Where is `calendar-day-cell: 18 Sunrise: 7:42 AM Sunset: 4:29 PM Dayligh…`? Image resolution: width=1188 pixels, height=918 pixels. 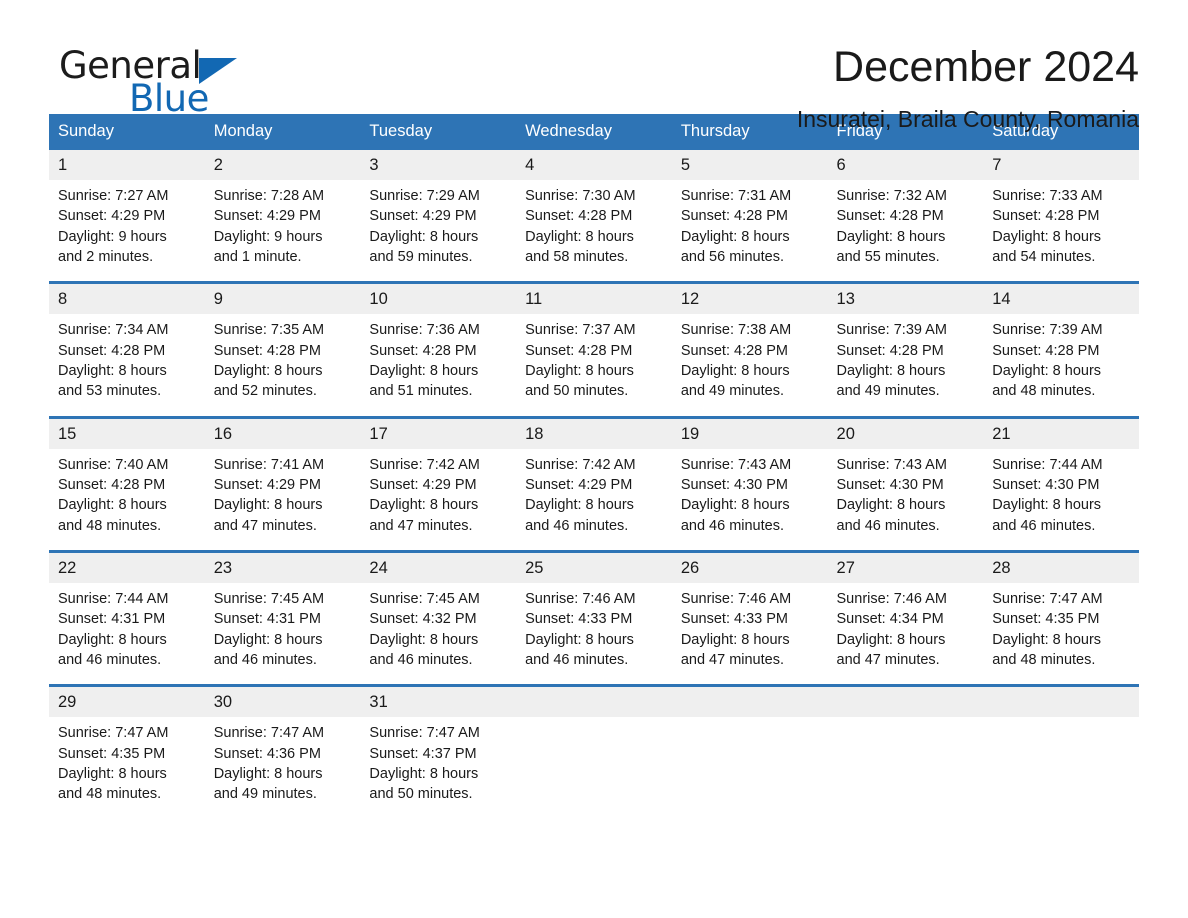 calendar-day-cell: 18 Sunrise: 7:42 AM Sunset: 4:29 PM Dayligh… is located at coordinates (594, 482).